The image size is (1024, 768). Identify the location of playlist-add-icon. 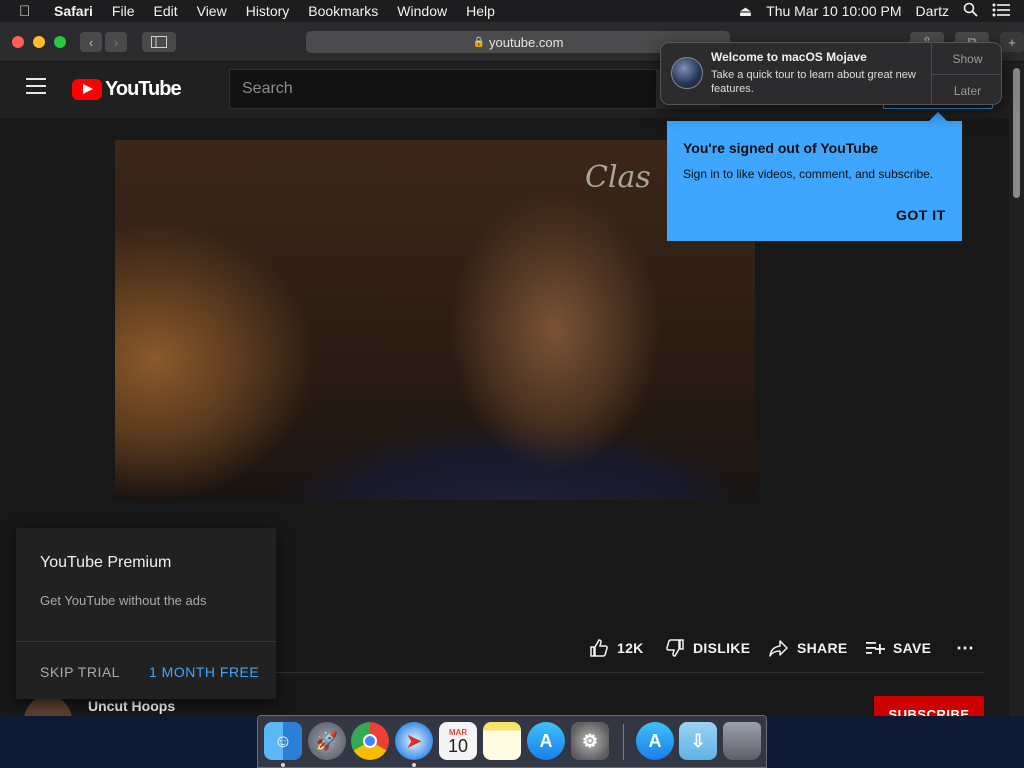
(875, 648).